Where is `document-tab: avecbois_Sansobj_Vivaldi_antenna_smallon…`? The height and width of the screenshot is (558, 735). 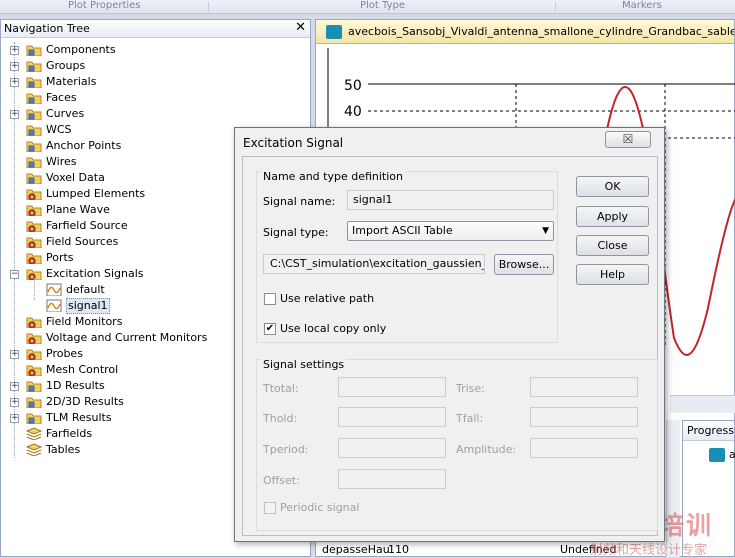 document-tab: avecbois_Sansobj_Vivaldi_antenna_smallon… is located at coordinates (525, 32).